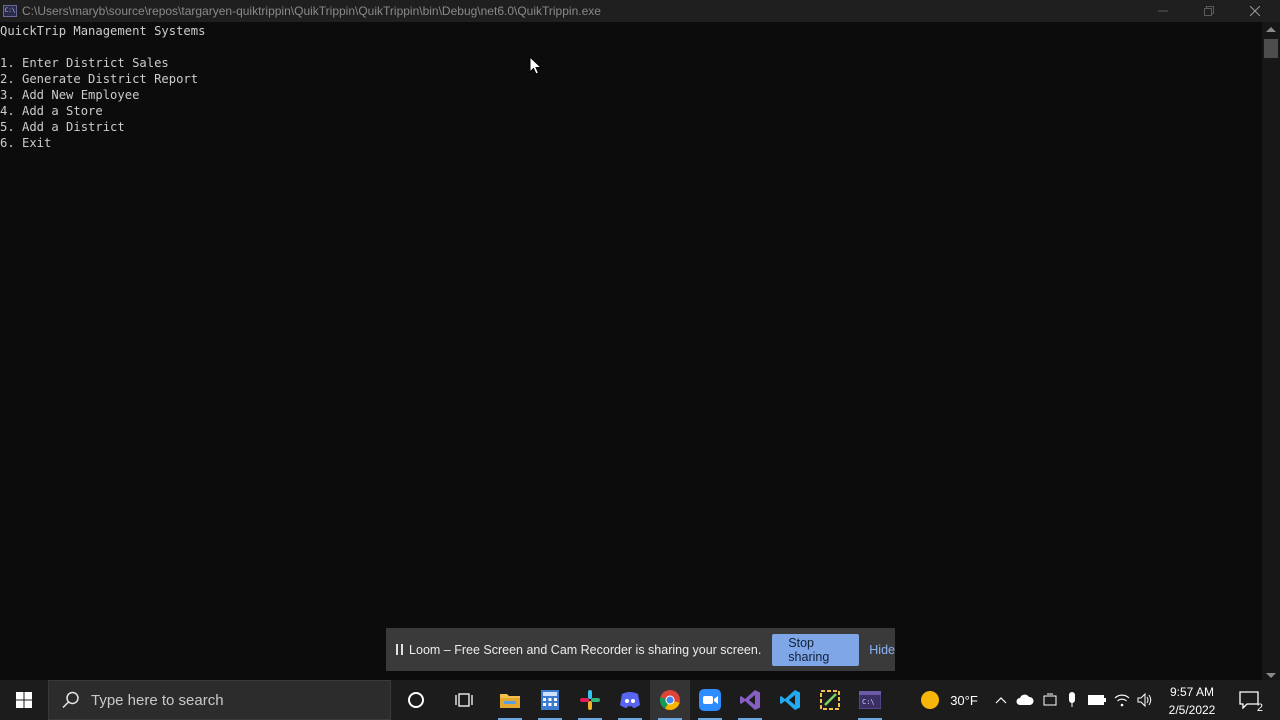  I want to click on terminal-icon: C:\, so click(870, 700).